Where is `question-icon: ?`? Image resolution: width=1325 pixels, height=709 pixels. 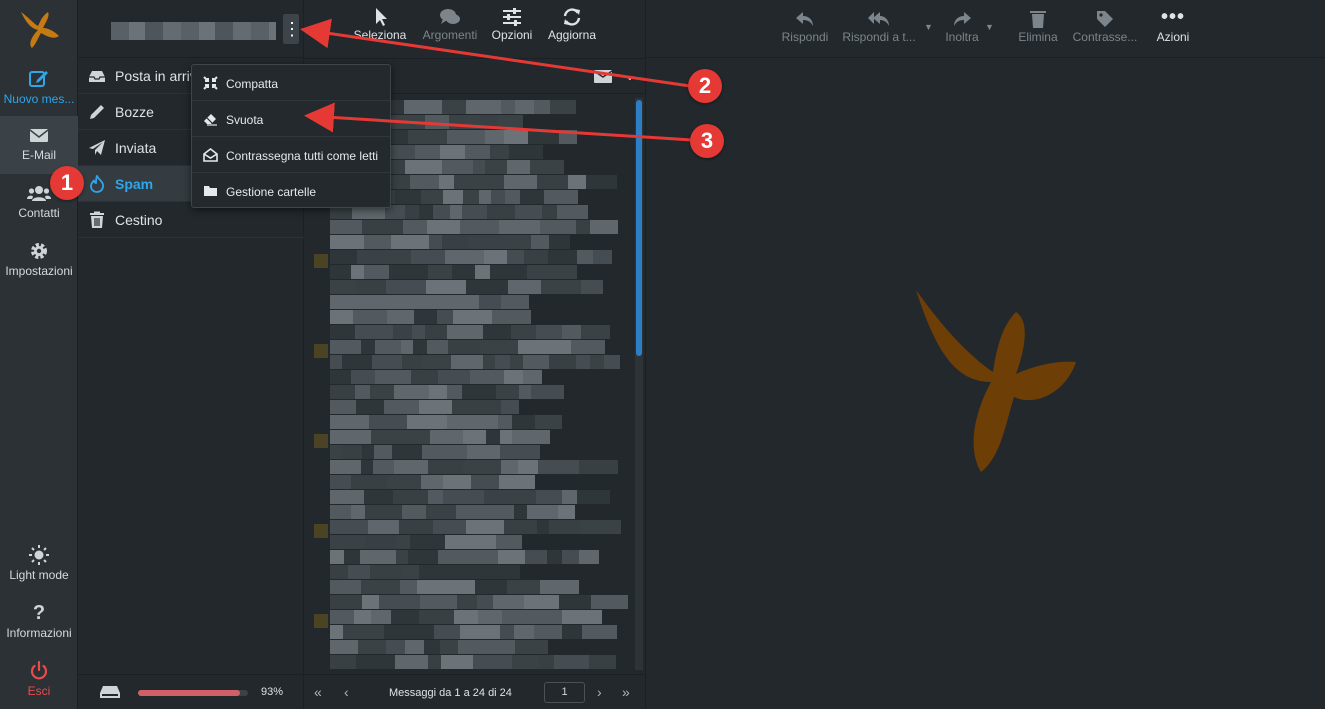
question-icon: ? is located at coordinates (39, 613).